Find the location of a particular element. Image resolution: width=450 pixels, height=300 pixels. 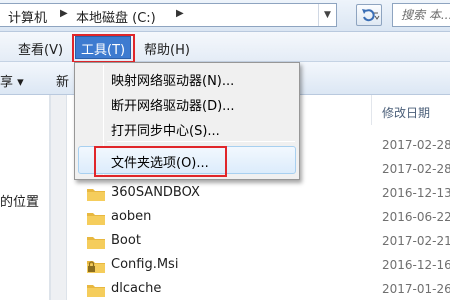

file-date: 2016-12-16 is located at coordinates (416, 265).